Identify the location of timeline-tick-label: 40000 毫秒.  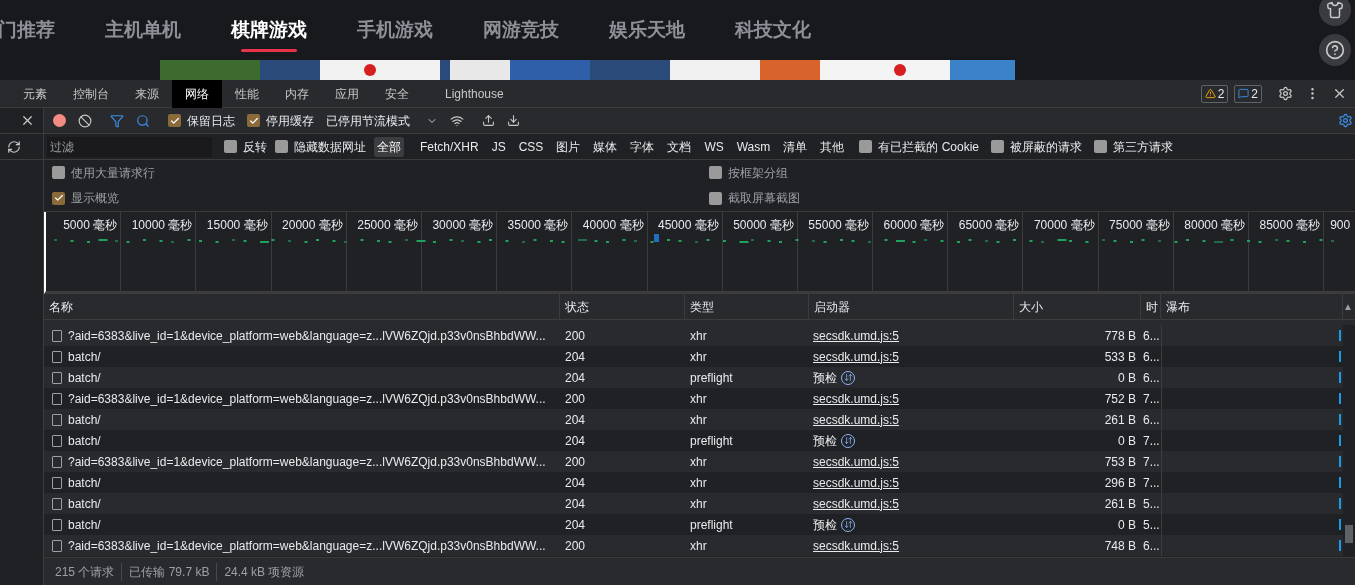
(613, 225).